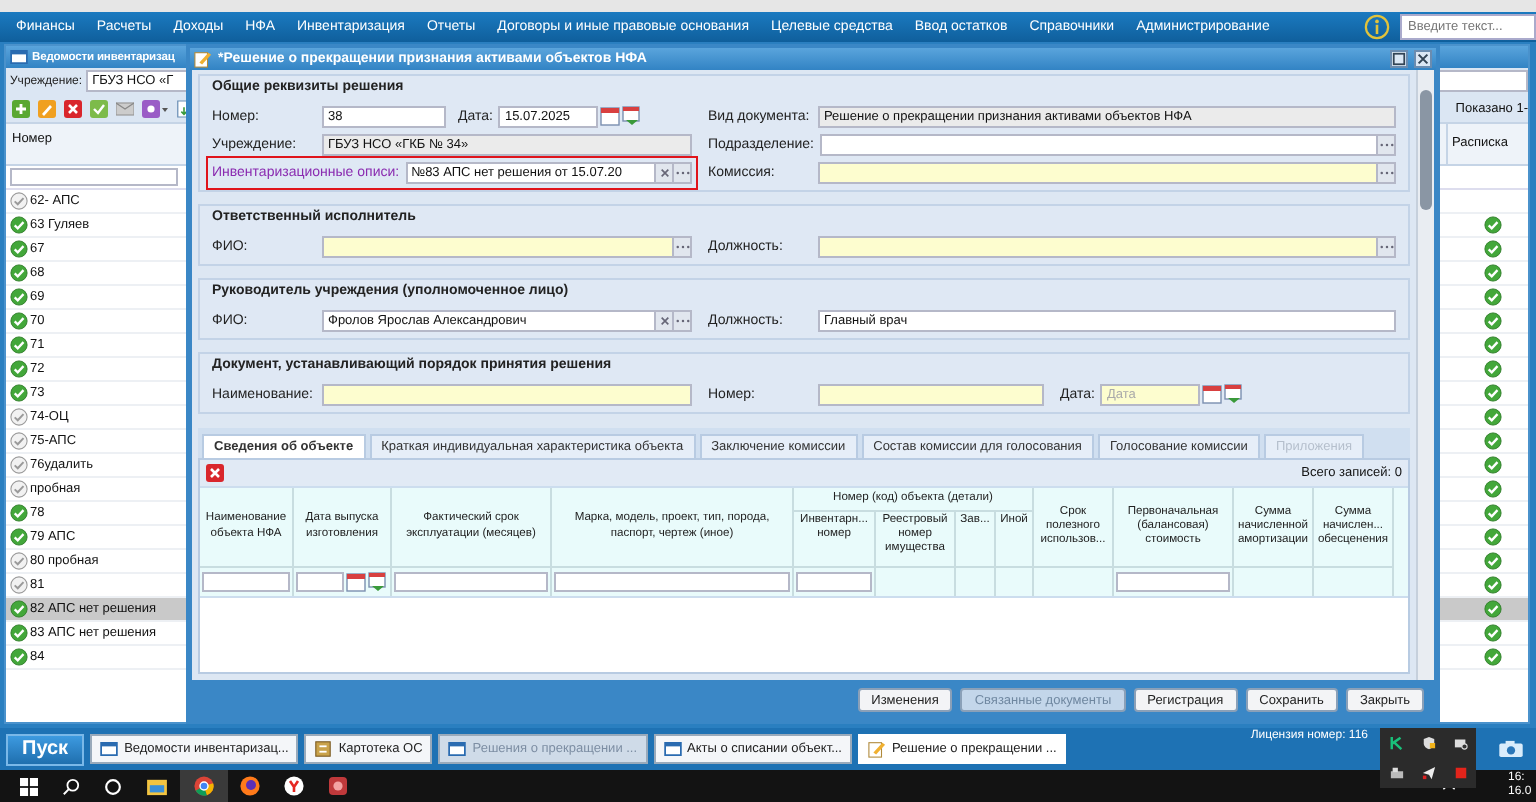 The width and height of the screenshot is (1536, 802). Describe the element at coordinates (21, 108) in the screenshot. I see `add-icon` at that location.